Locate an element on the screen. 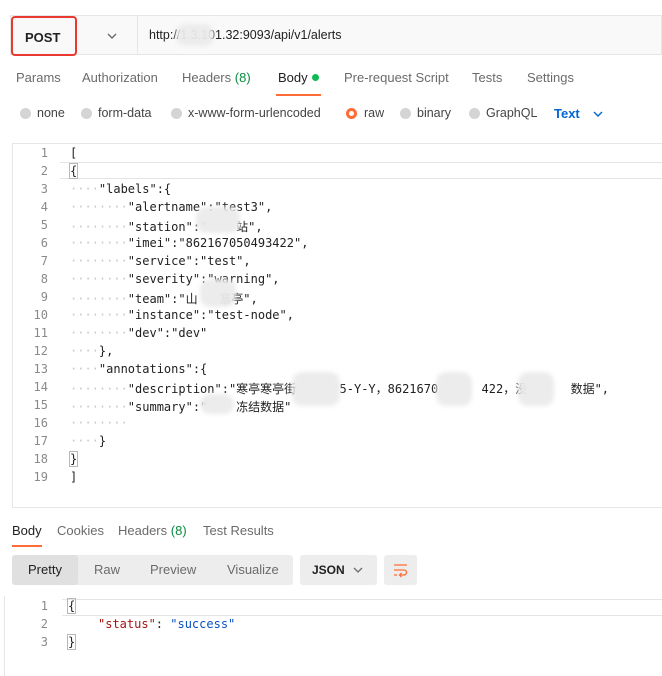  tab-tests: Tests is located at coordinates (487, 77).